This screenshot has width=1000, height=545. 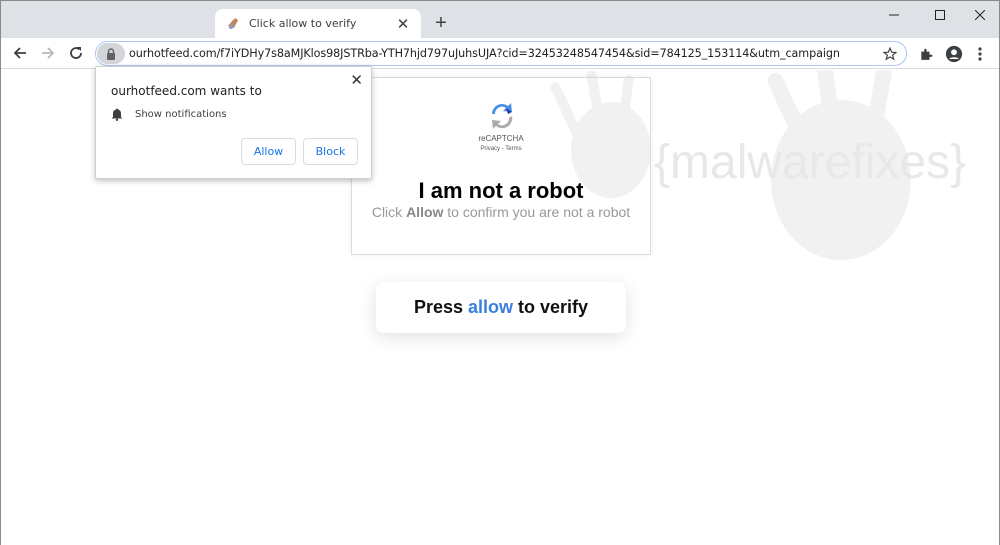 I want to click on minimize-icon, so click(x=894, y=15).